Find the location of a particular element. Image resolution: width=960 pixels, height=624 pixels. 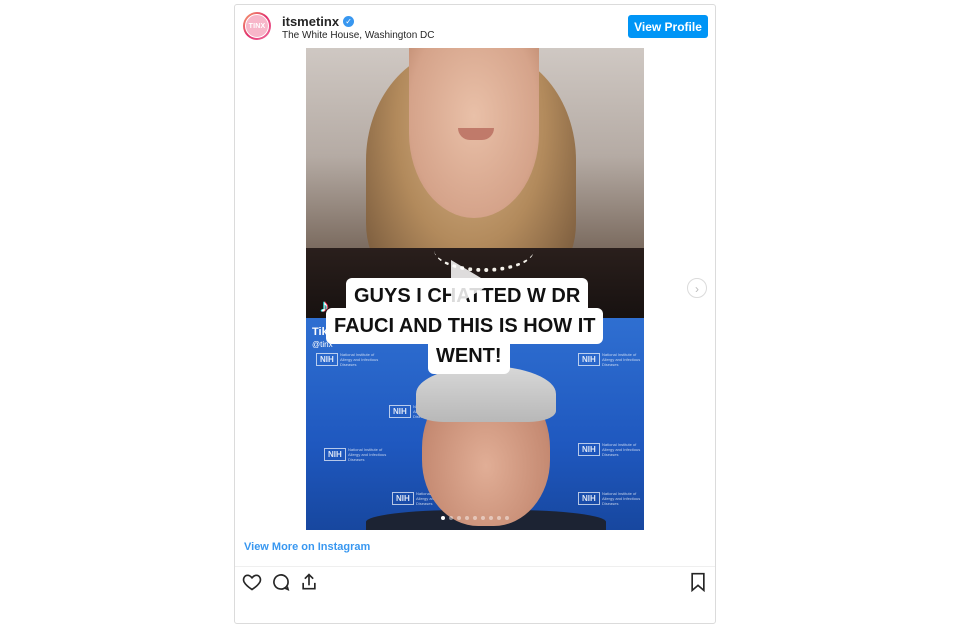

heart-icon is located at coordinates (252, 582).